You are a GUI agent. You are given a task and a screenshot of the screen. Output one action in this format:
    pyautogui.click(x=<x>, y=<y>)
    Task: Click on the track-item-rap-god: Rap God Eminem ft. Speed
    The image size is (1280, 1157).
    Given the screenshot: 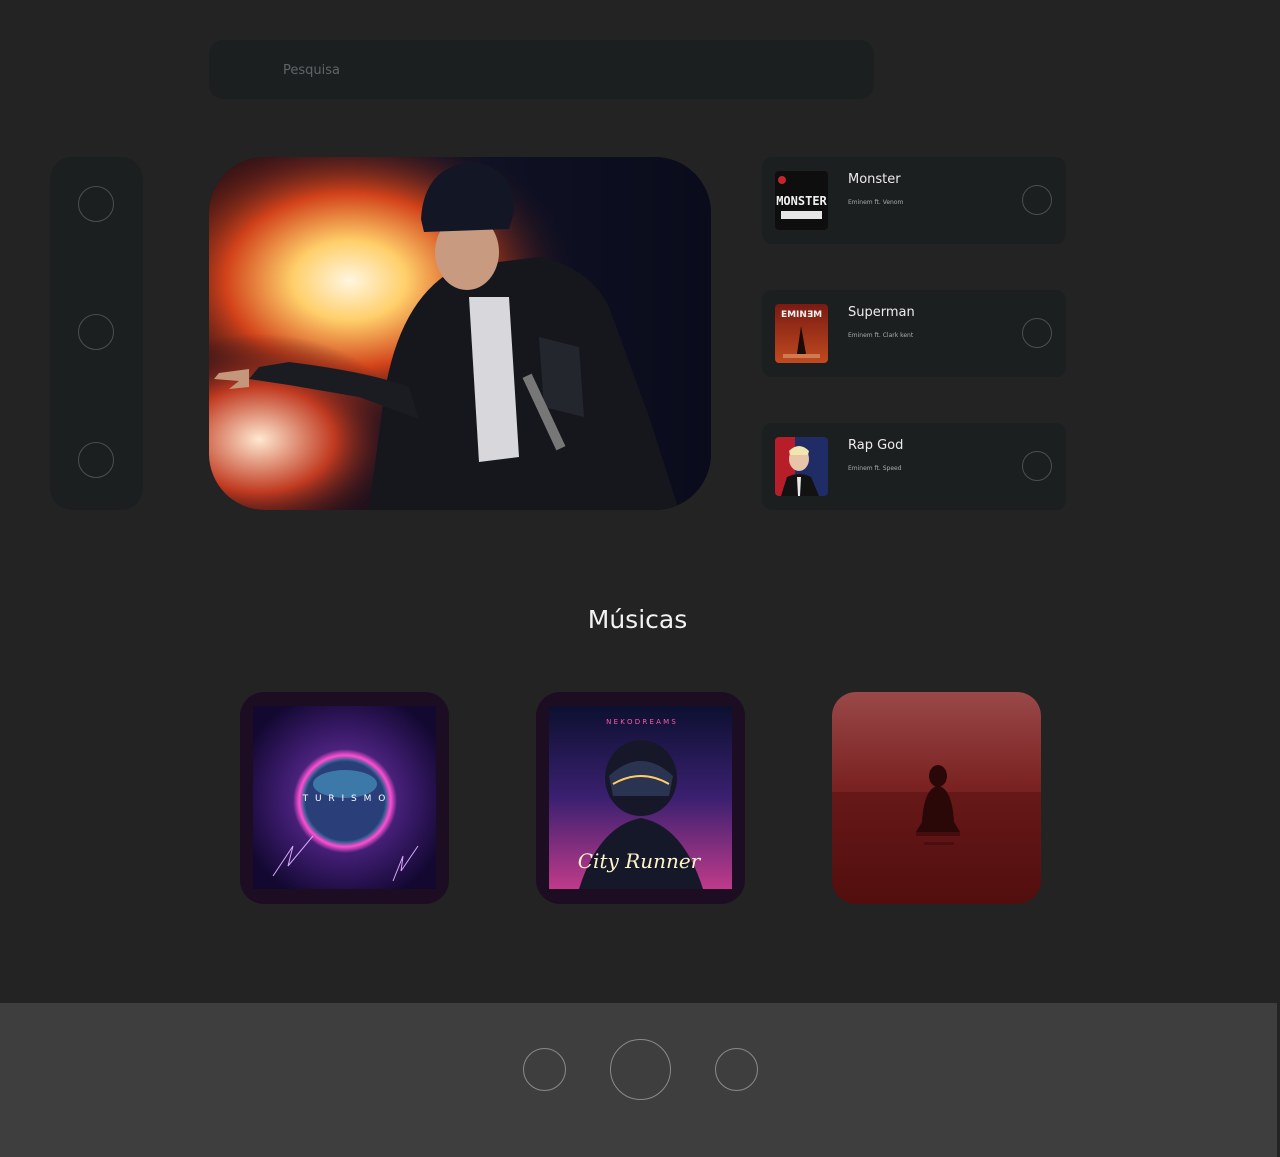 What is the action you would take?
    pyautogui.click(x=914, y=466)
    